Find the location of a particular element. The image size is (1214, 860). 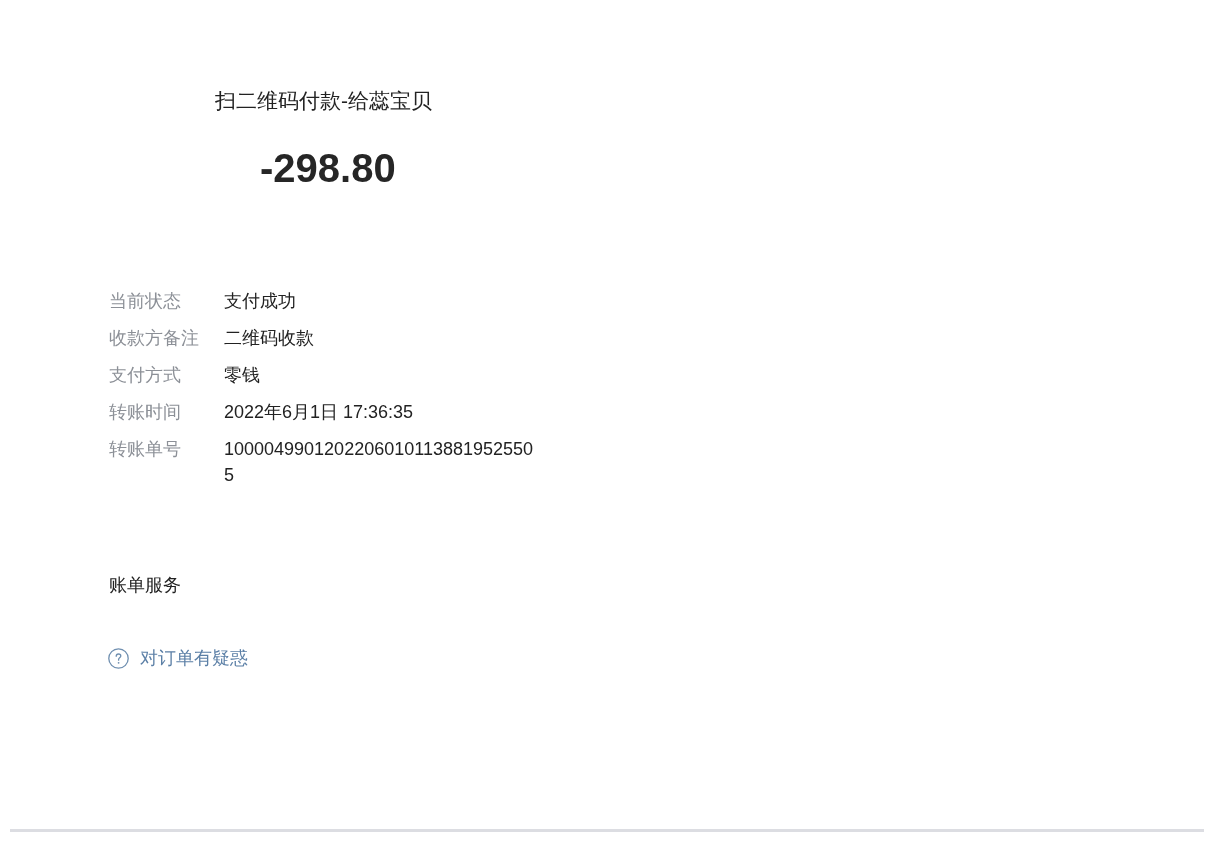

amount-text: -298.80 is located at coordinates (328, 168).